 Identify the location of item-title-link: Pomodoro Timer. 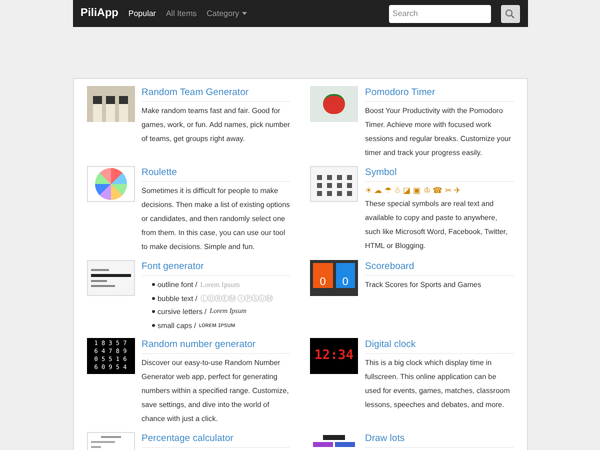
(439, 94).